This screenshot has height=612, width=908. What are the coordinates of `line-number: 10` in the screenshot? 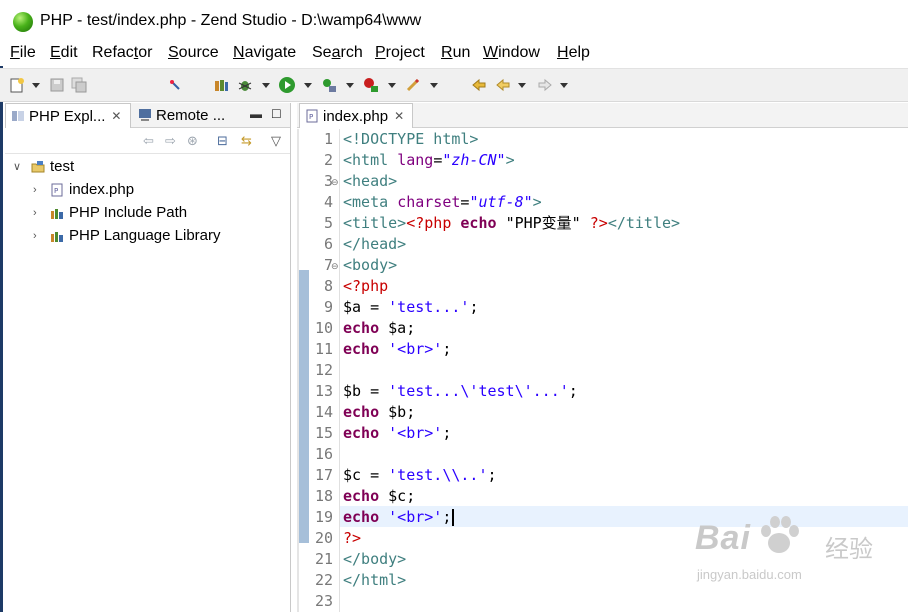 It's located at (323, 328).